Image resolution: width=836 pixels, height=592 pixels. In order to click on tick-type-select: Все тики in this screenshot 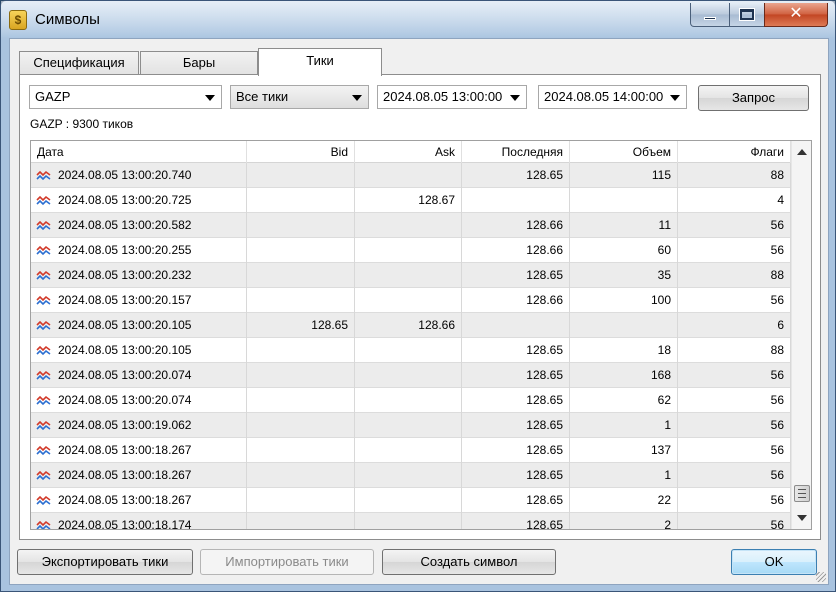, I will do `click(299, 97)`.